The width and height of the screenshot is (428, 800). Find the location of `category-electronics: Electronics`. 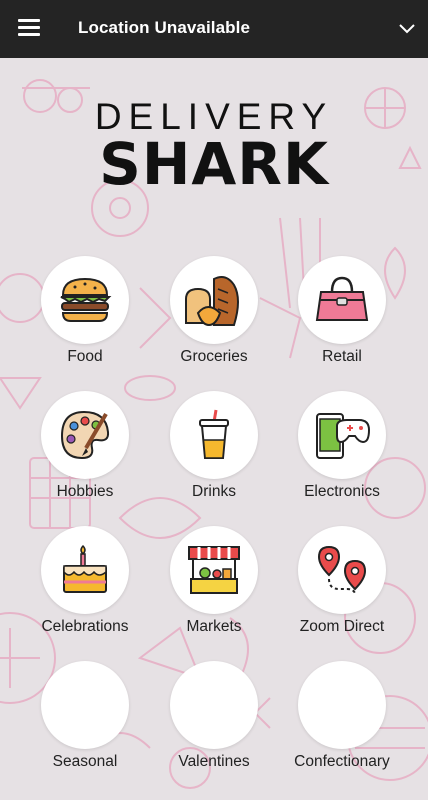

category-electronics: Electronics is located at coordinates (342, 456).